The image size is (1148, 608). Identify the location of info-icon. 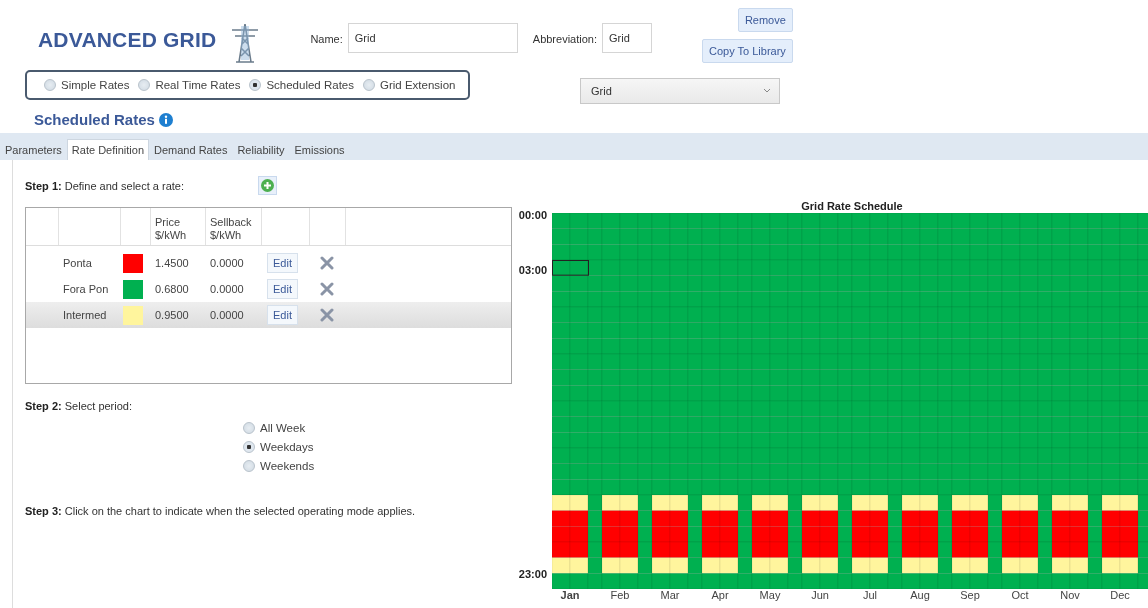
(165, 119).